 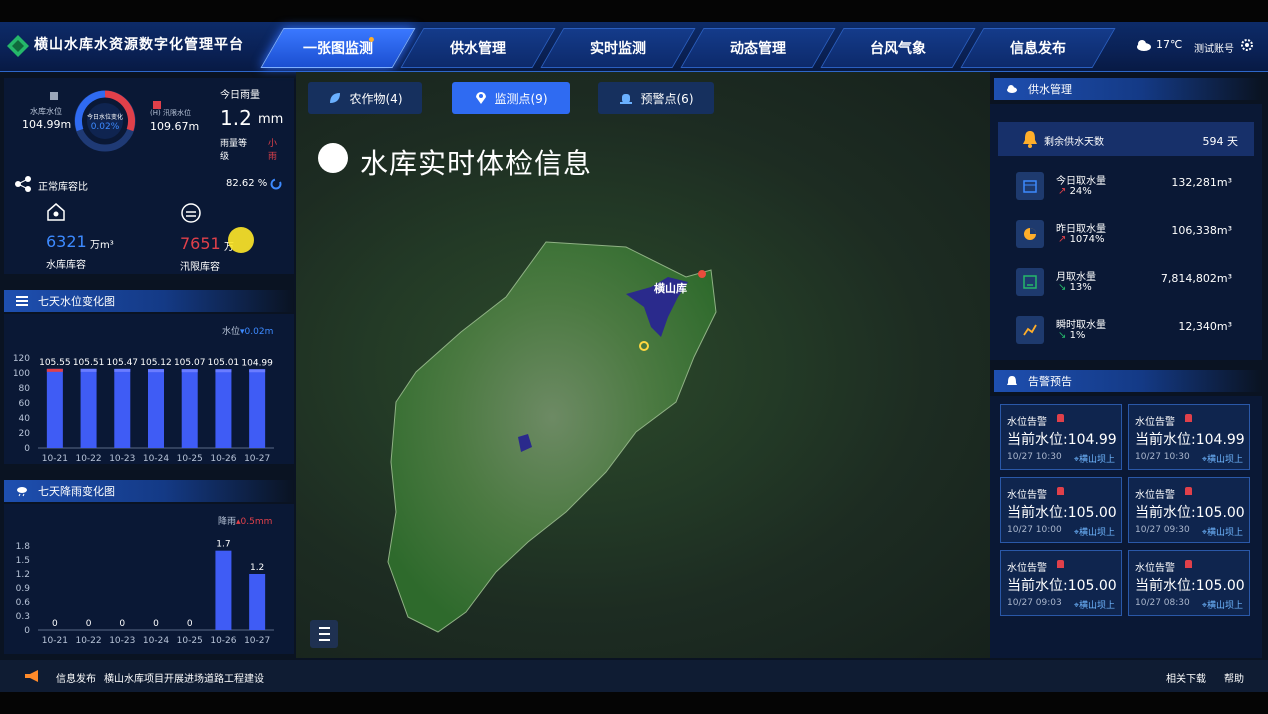 I want to click on bar-value-label: 1.2, so click(x=257, y=568).